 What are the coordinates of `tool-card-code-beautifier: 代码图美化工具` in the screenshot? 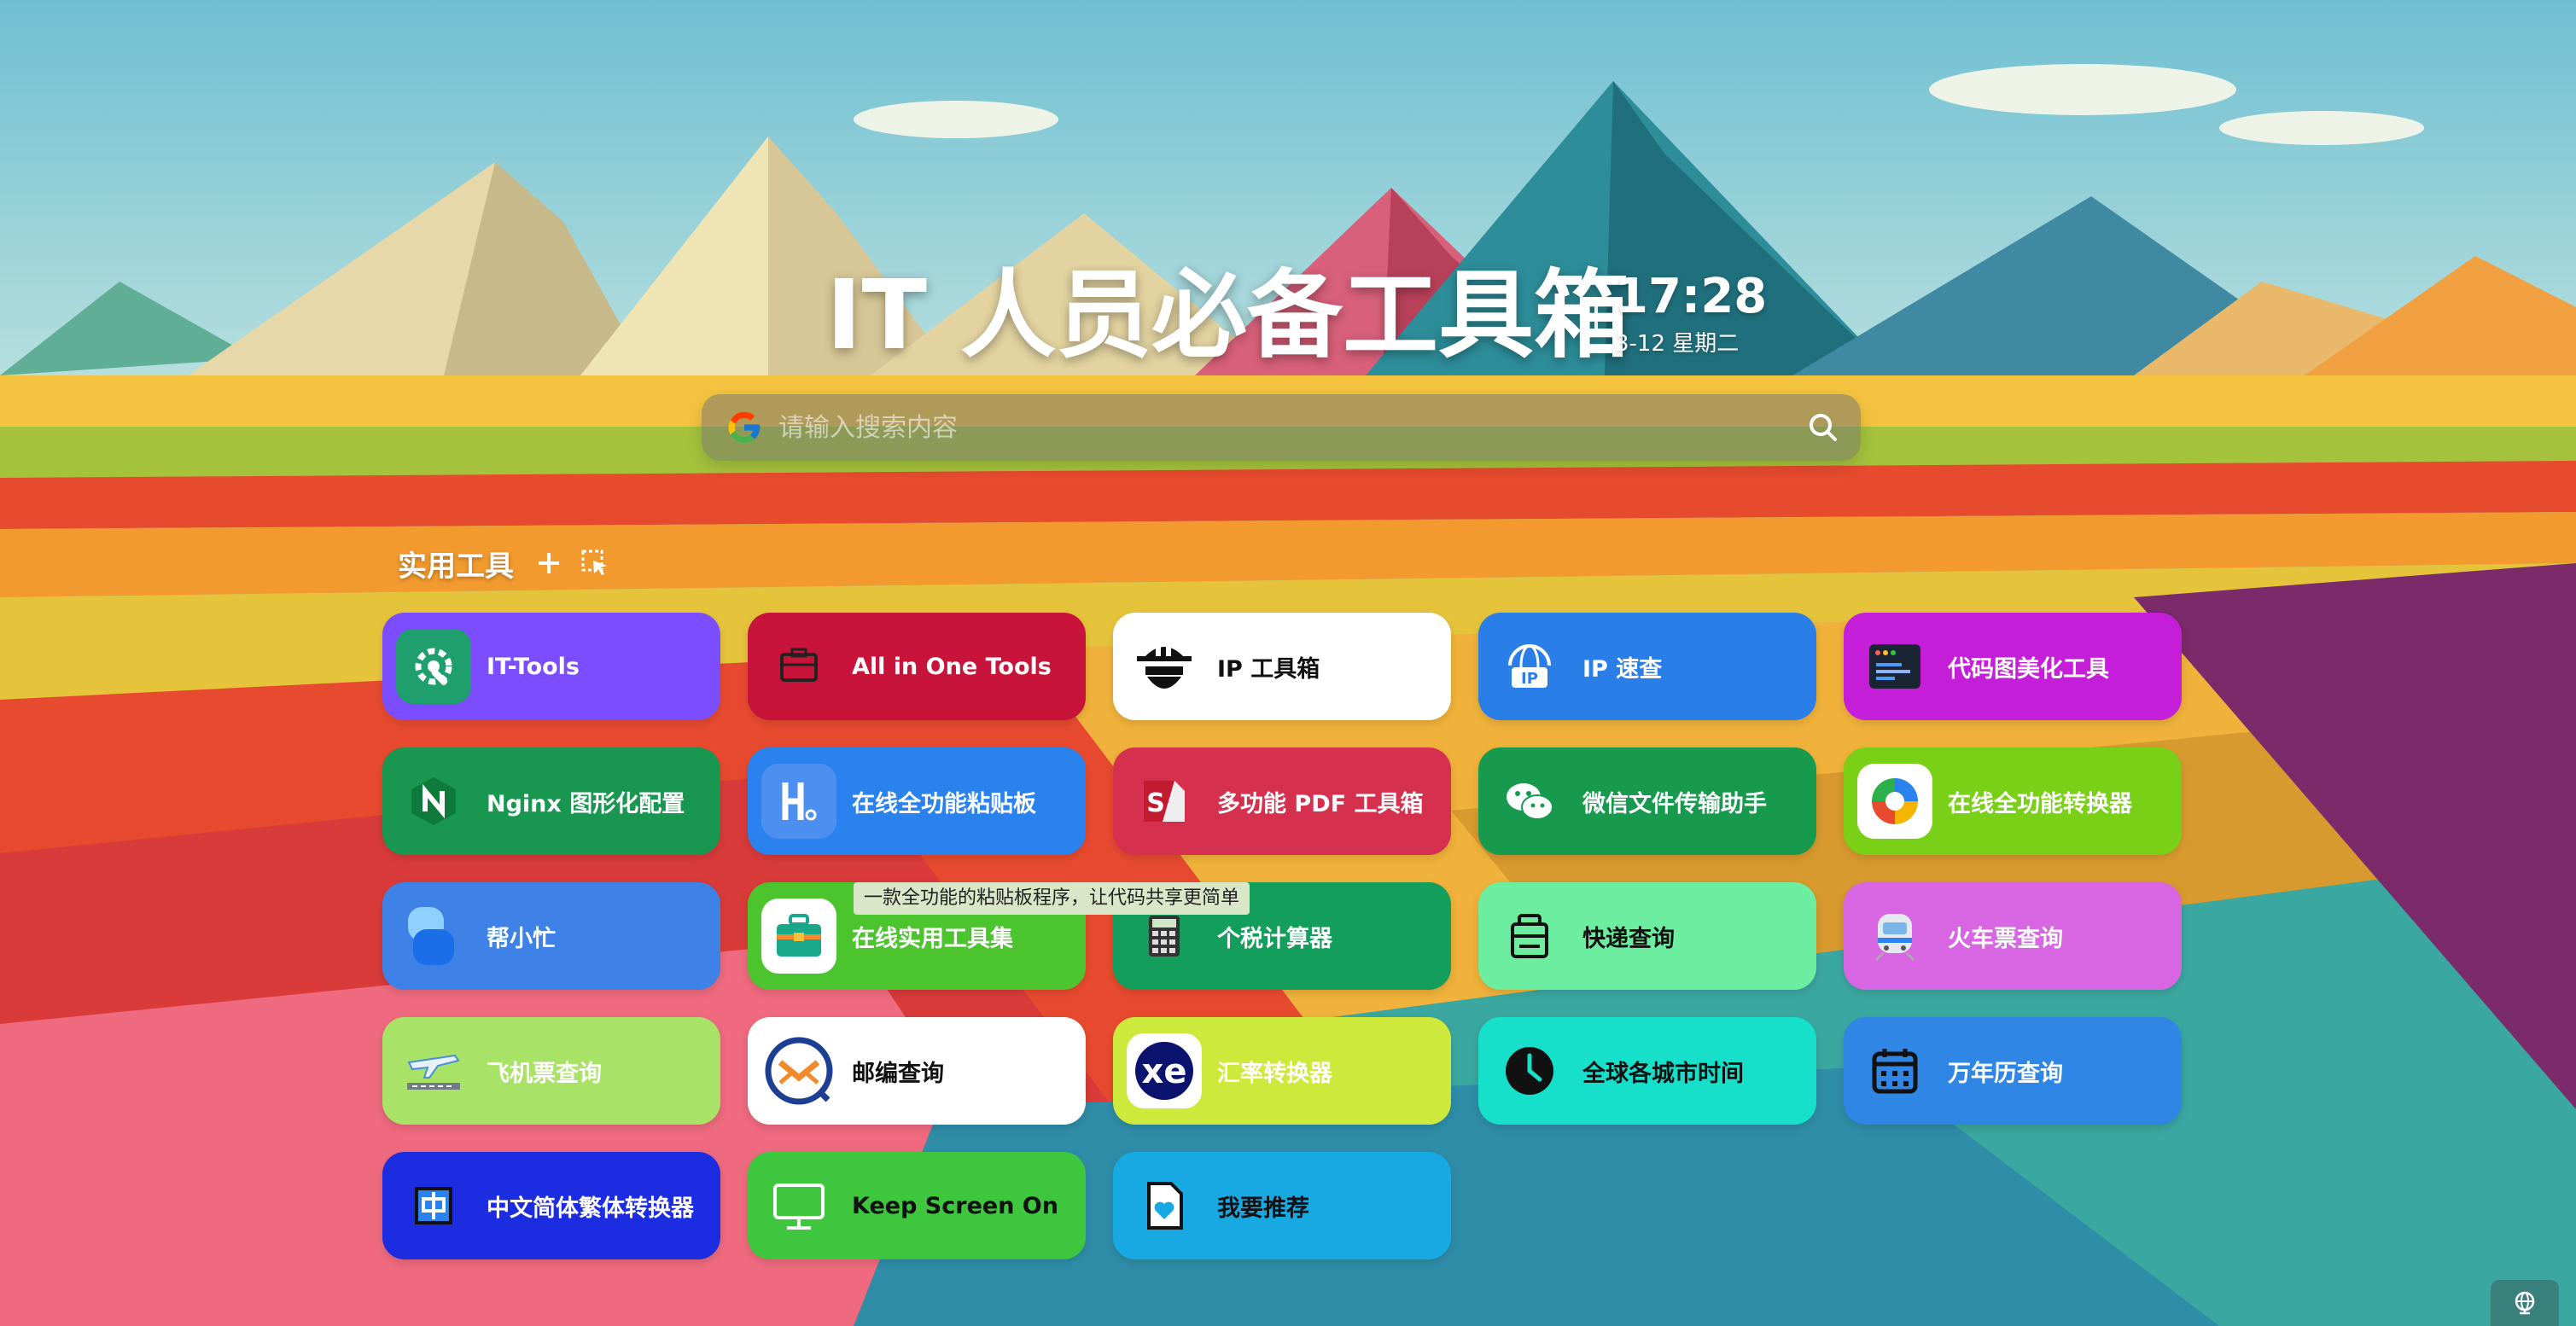 It's located at (2013, 666).